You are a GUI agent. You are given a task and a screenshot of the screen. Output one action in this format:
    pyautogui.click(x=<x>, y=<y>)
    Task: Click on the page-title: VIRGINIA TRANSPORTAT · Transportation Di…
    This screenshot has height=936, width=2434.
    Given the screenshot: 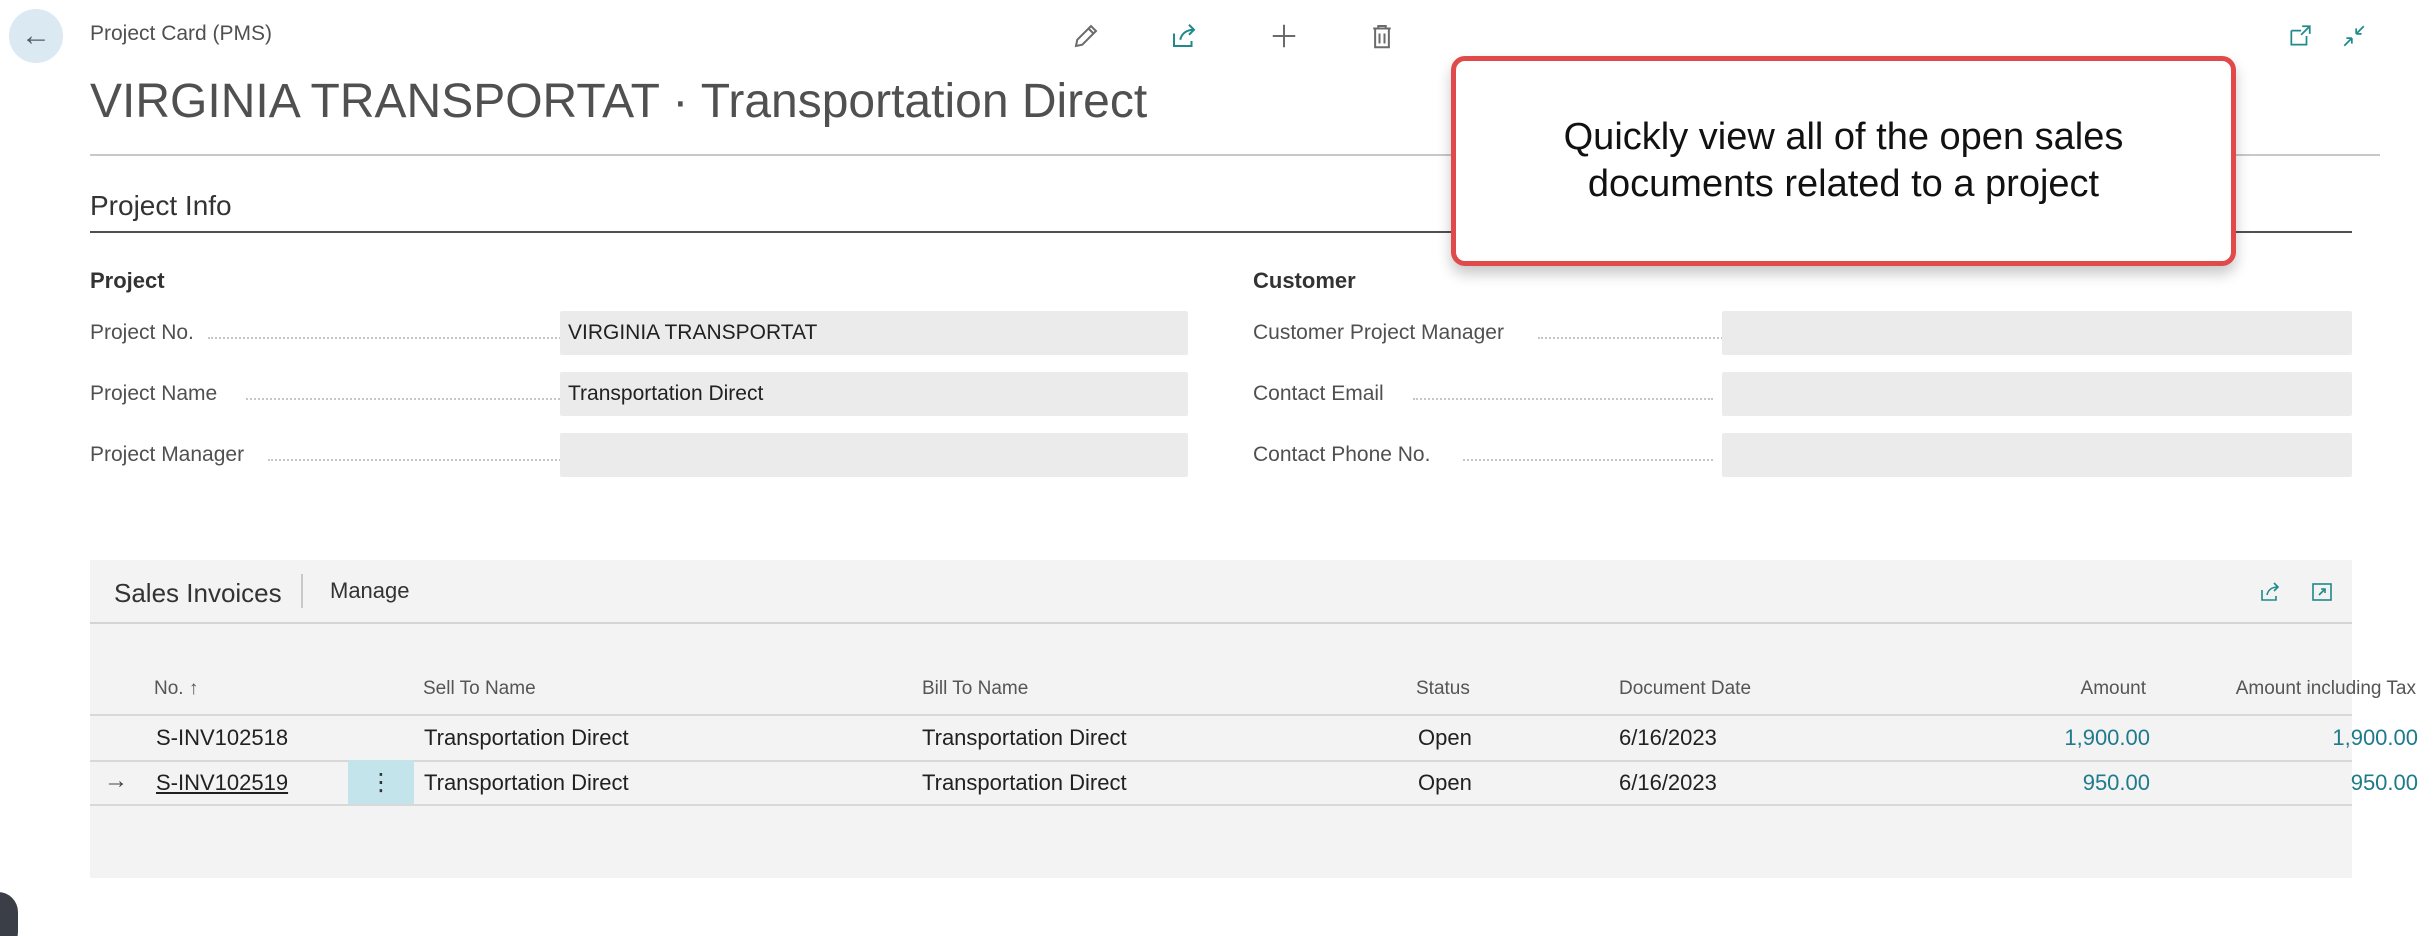 What is the action you would take?
    pyautogui.click(x=619, y=101)
    